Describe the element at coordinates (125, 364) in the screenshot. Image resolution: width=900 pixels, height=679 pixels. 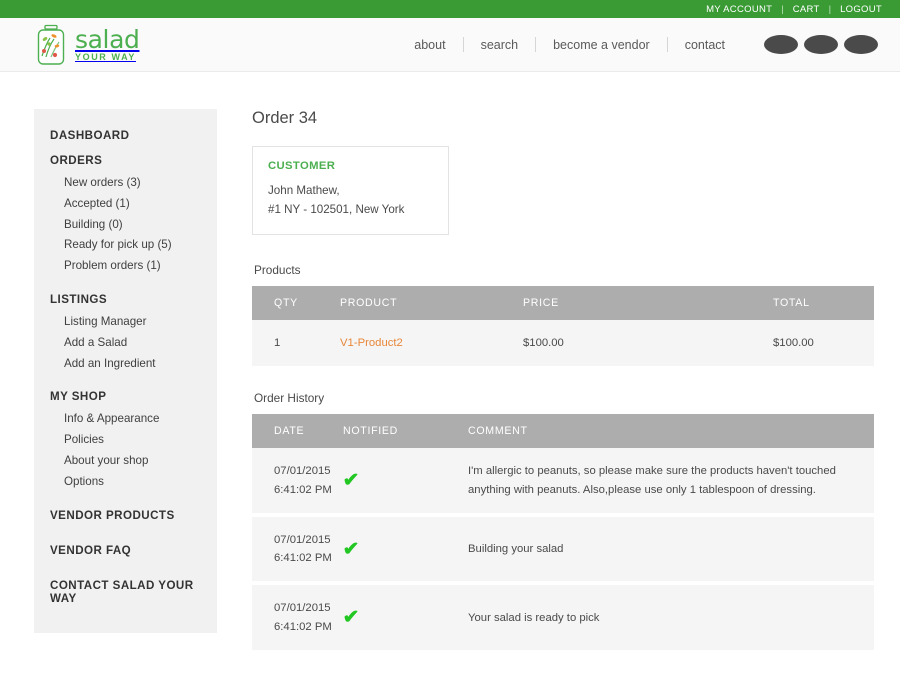
I see `sidebar-item-add-an-ingredient: Add an Ingredient` at that location.